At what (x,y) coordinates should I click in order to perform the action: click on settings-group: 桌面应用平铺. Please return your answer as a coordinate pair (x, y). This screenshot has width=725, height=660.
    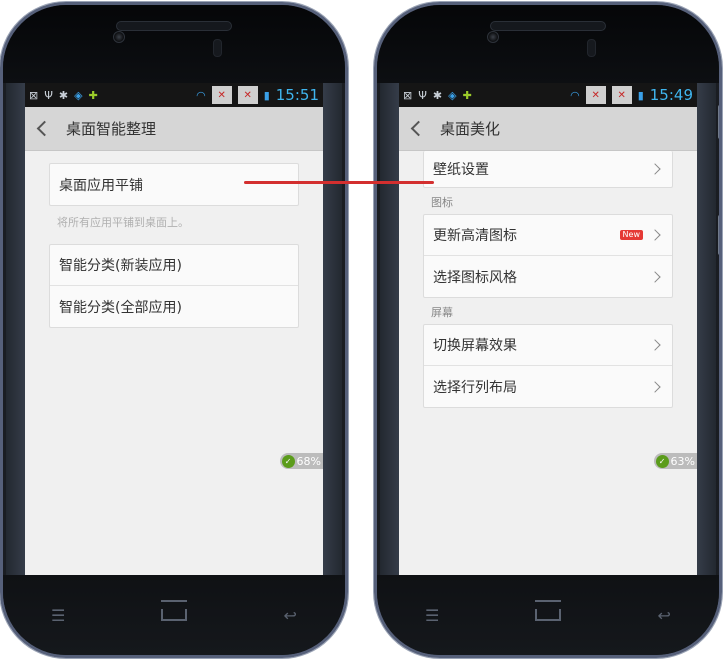
    Looking at the image, I should click on (174, 184).